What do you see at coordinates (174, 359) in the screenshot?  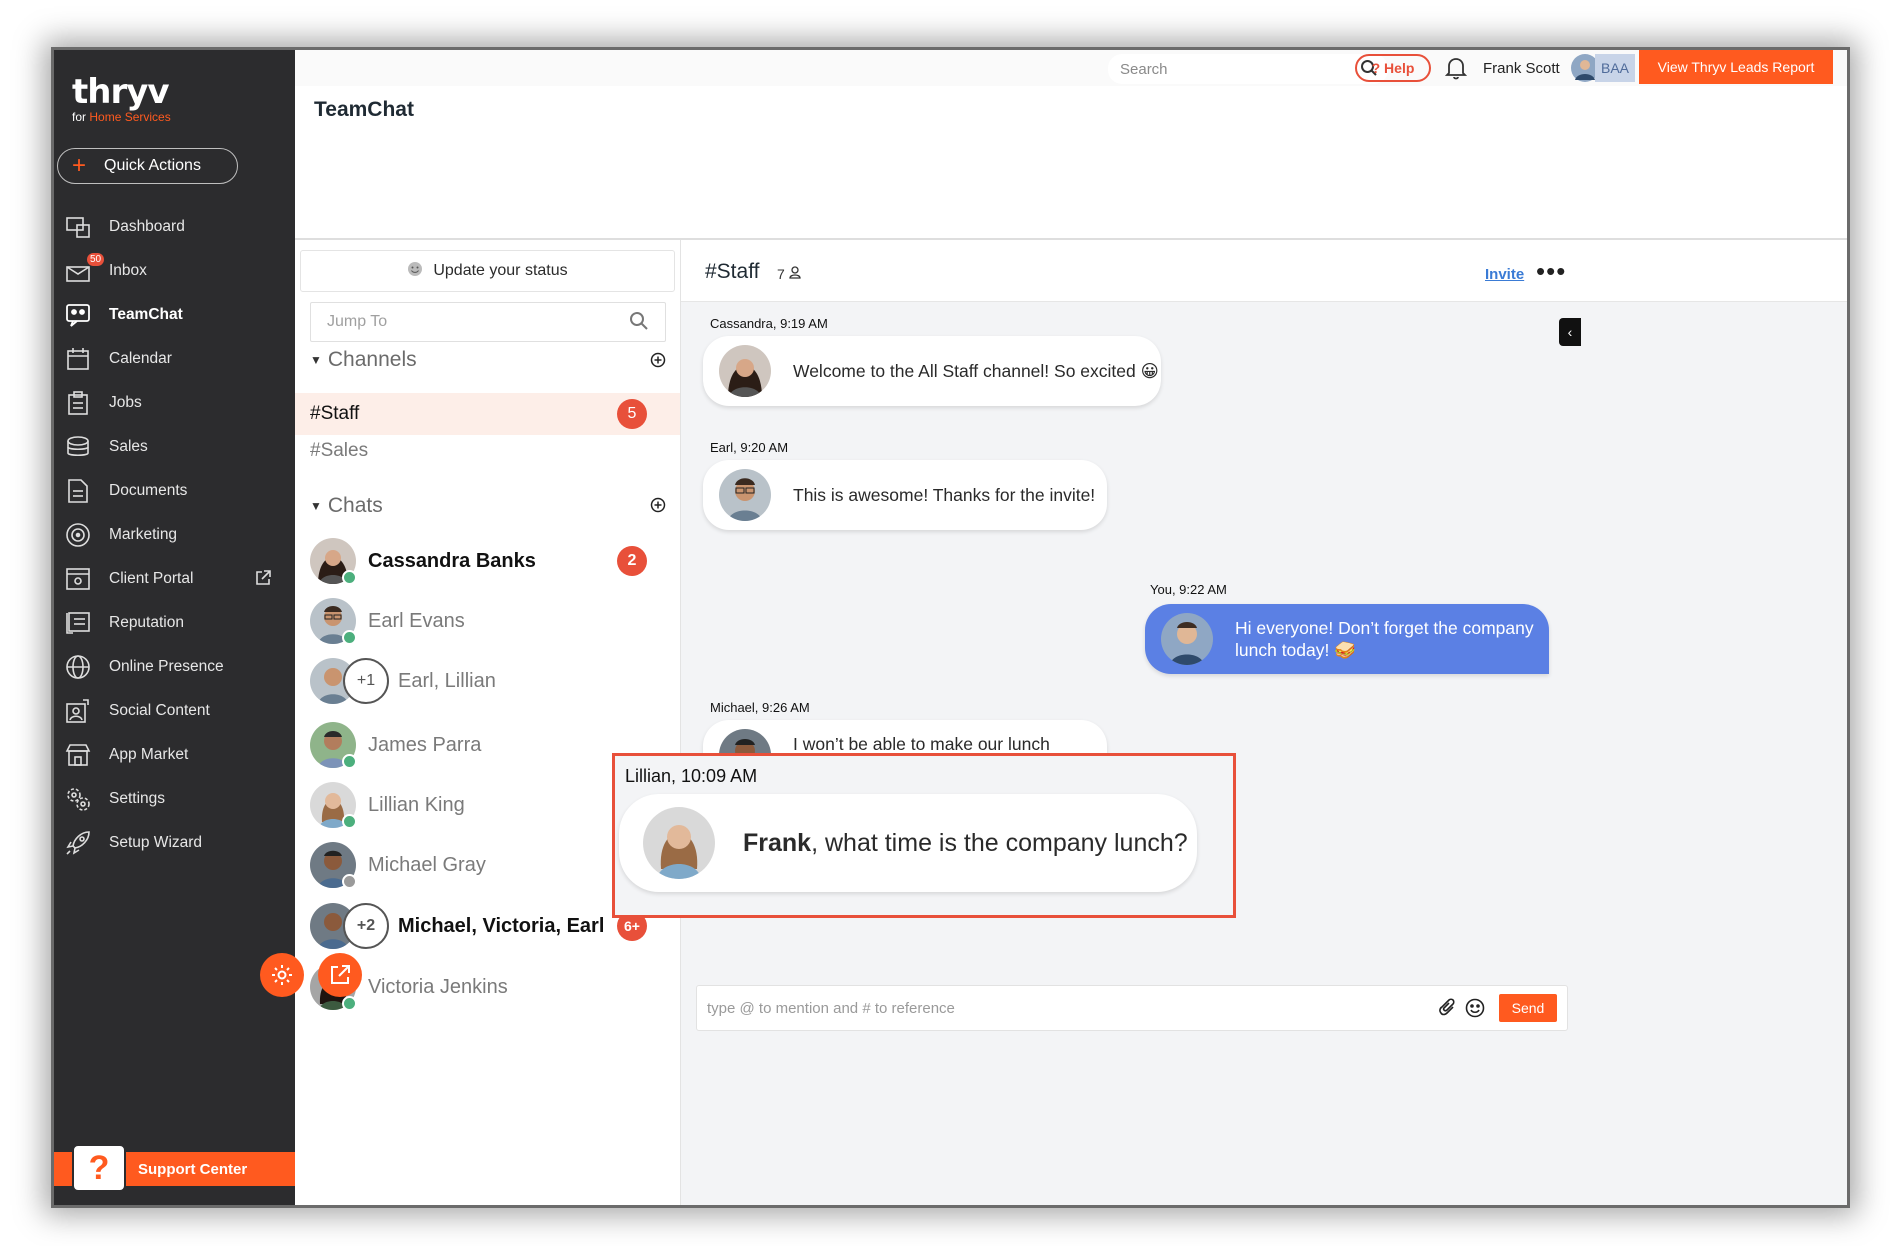 I see `sidebar-item-calendar: Calendar` at bounding box center [174, 359].